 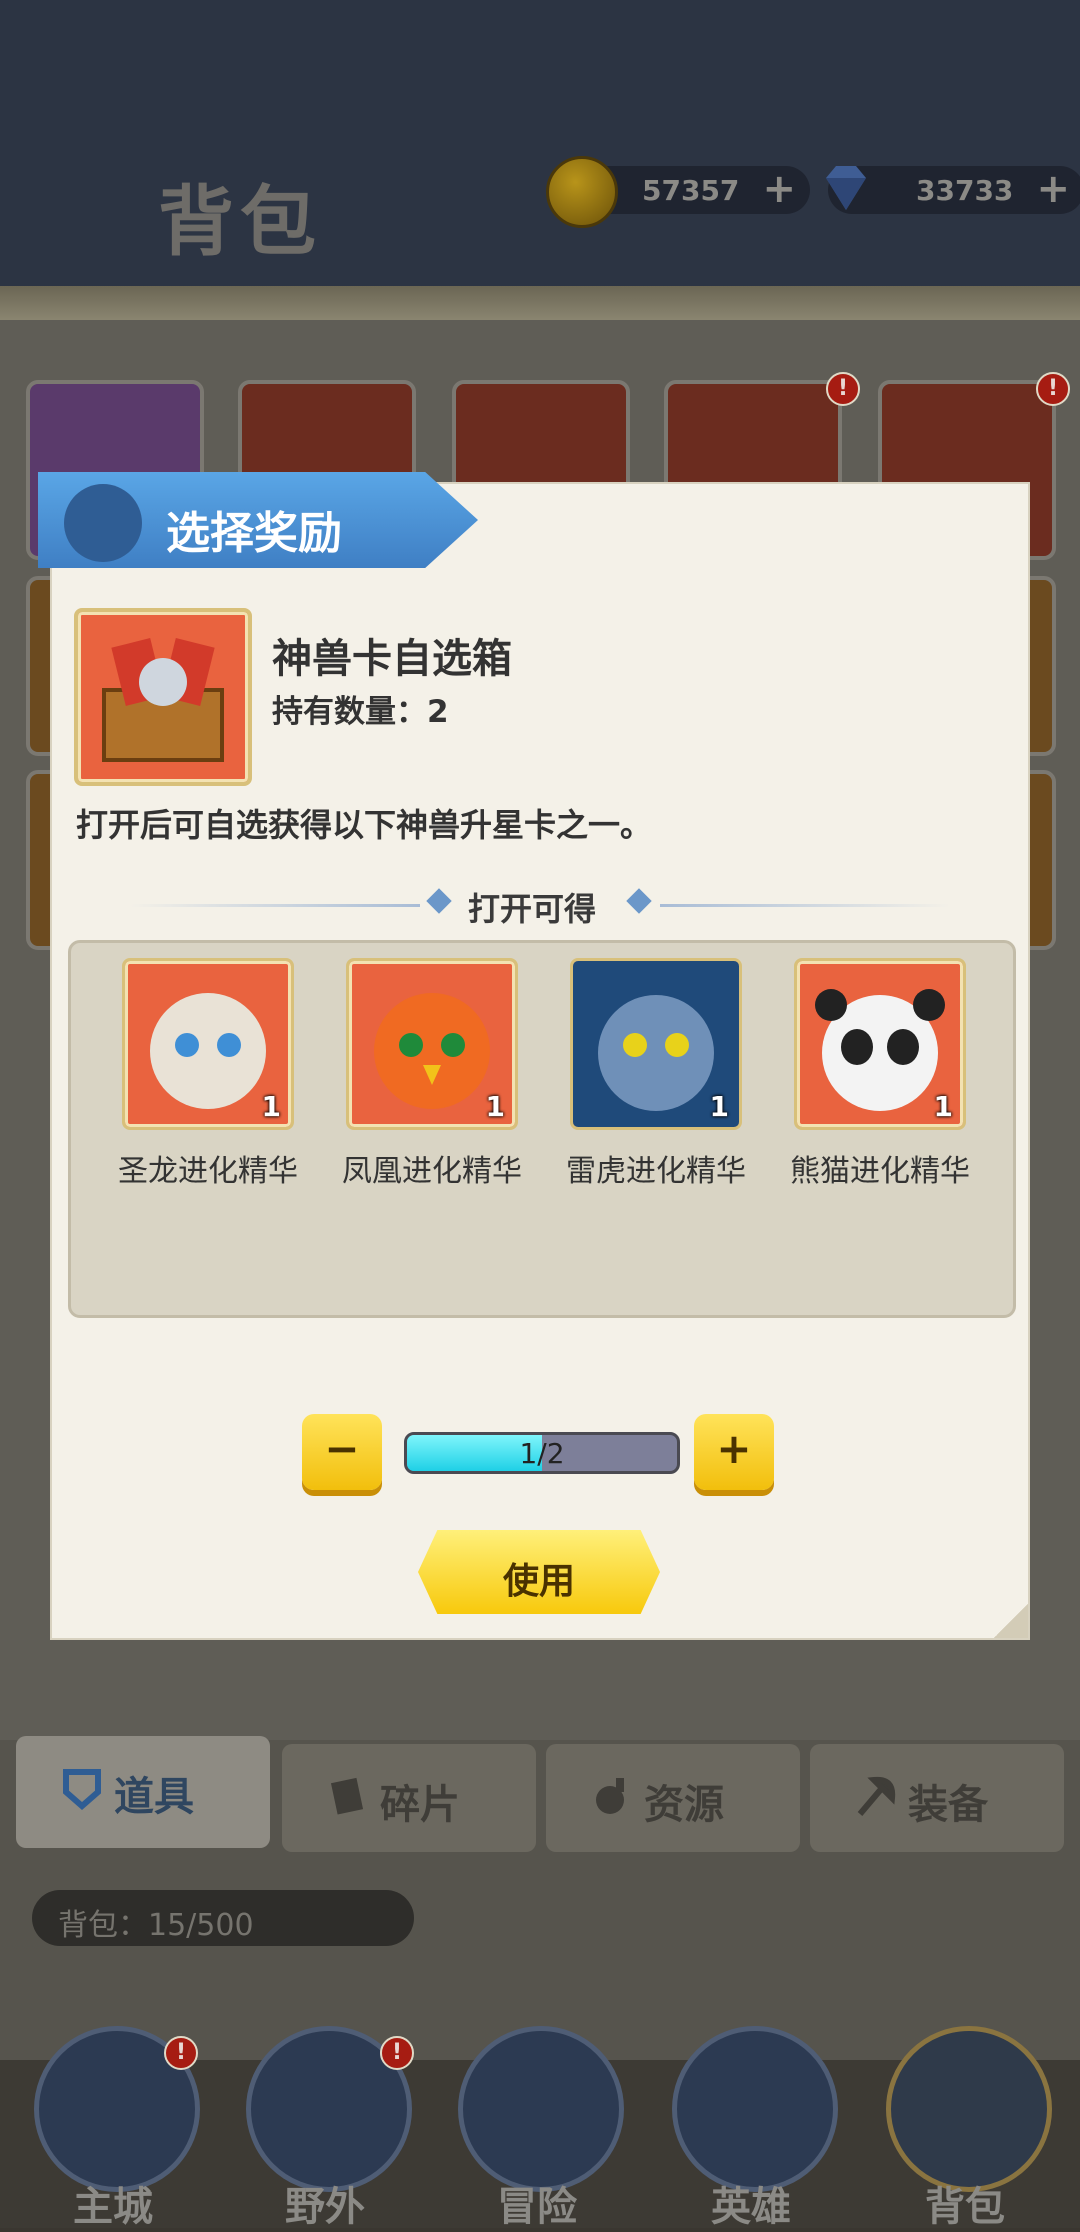 What do you see at coordinates (420, 1805) in the screenshot?
I see `tab-label: 碎片` at bounding box center [420, 1805].